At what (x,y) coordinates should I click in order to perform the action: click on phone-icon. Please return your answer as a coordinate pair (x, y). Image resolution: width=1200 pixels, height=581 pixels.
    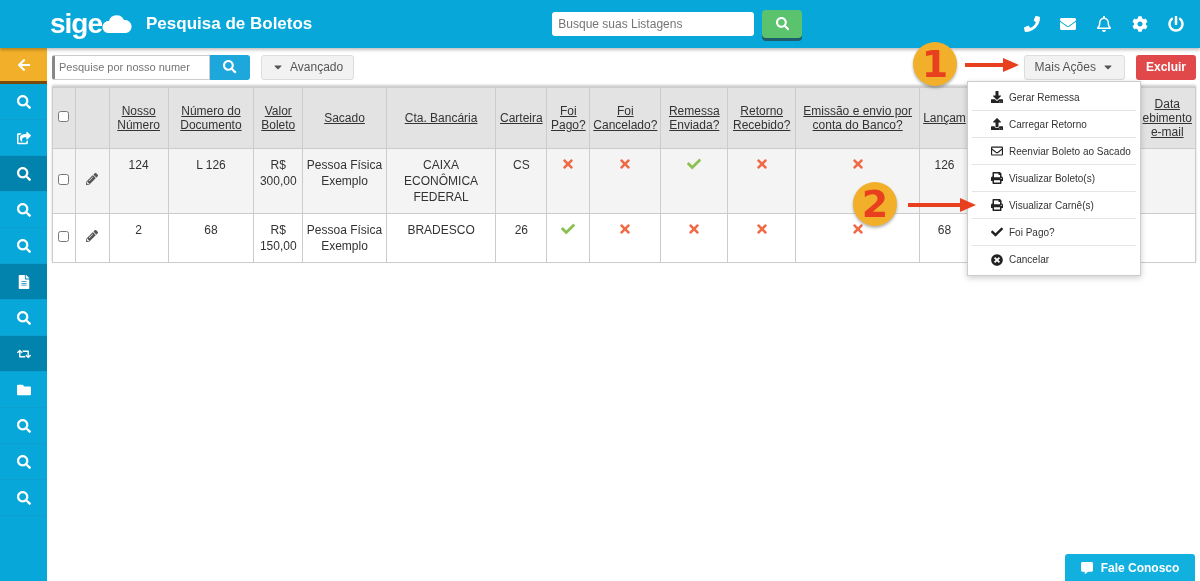
    Looking at the image, I should click on (1032, 24).